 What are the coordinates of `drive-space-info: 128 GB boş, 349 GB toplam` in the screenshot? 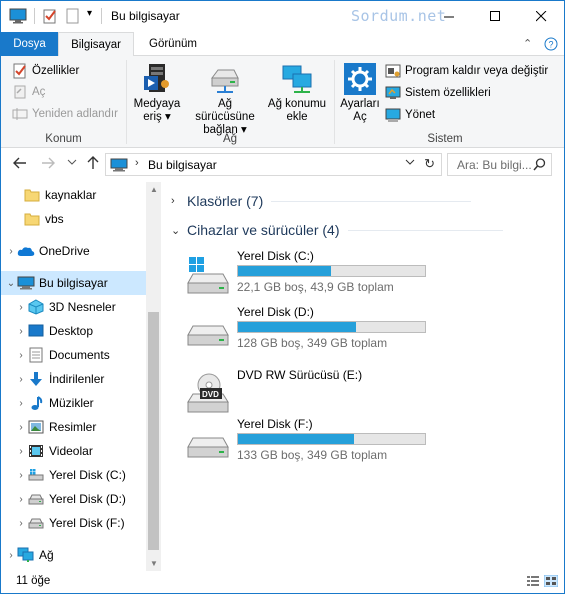 It's located at (312, 343).